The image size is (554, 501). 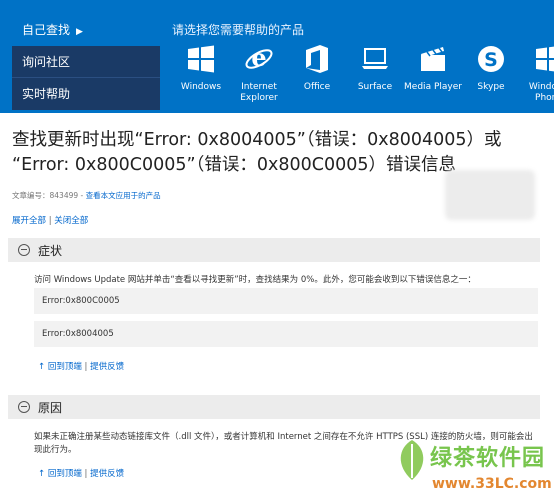 I want to click on collapse-all-link: 关闭全部, so click(x=71, y=221).